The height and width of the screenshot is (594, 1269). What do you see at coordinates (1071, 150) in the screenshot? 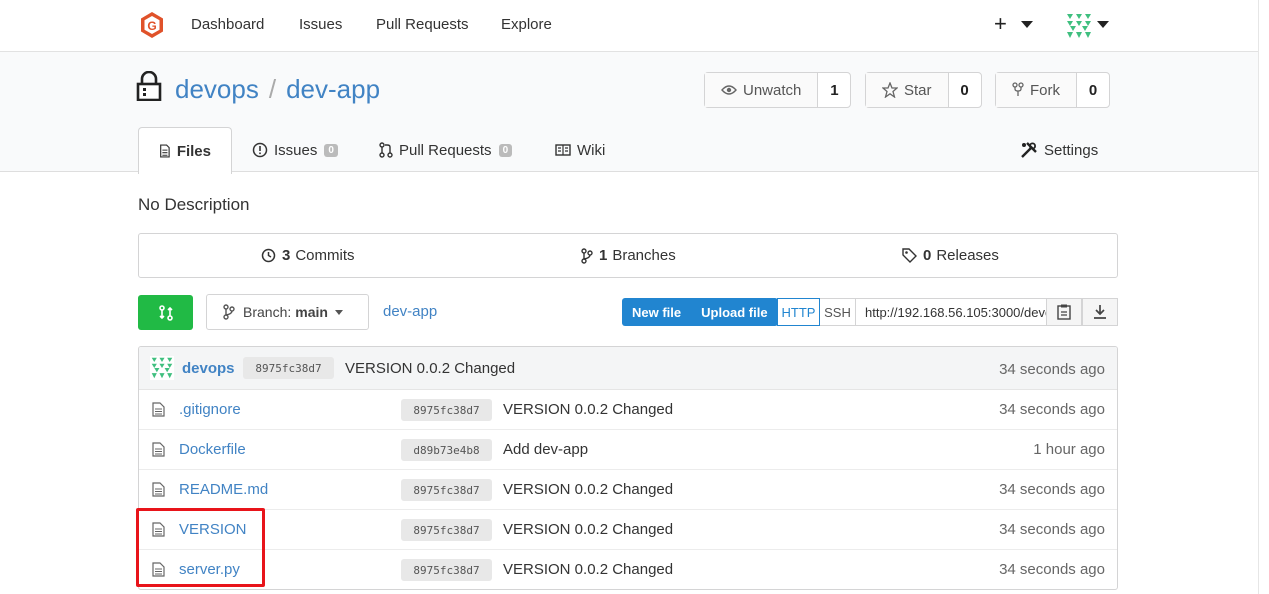
I see `tab-settings-label: Settings` at bounding box center [1071, 150].